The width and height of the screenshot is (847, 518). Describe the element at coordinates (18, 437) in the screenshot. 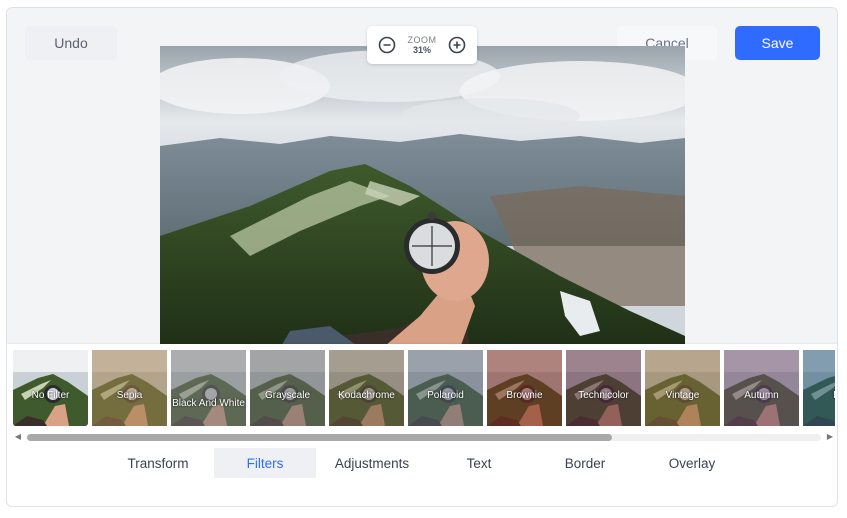

I see `scroll-left-arrow-icon: ◀` at that location.